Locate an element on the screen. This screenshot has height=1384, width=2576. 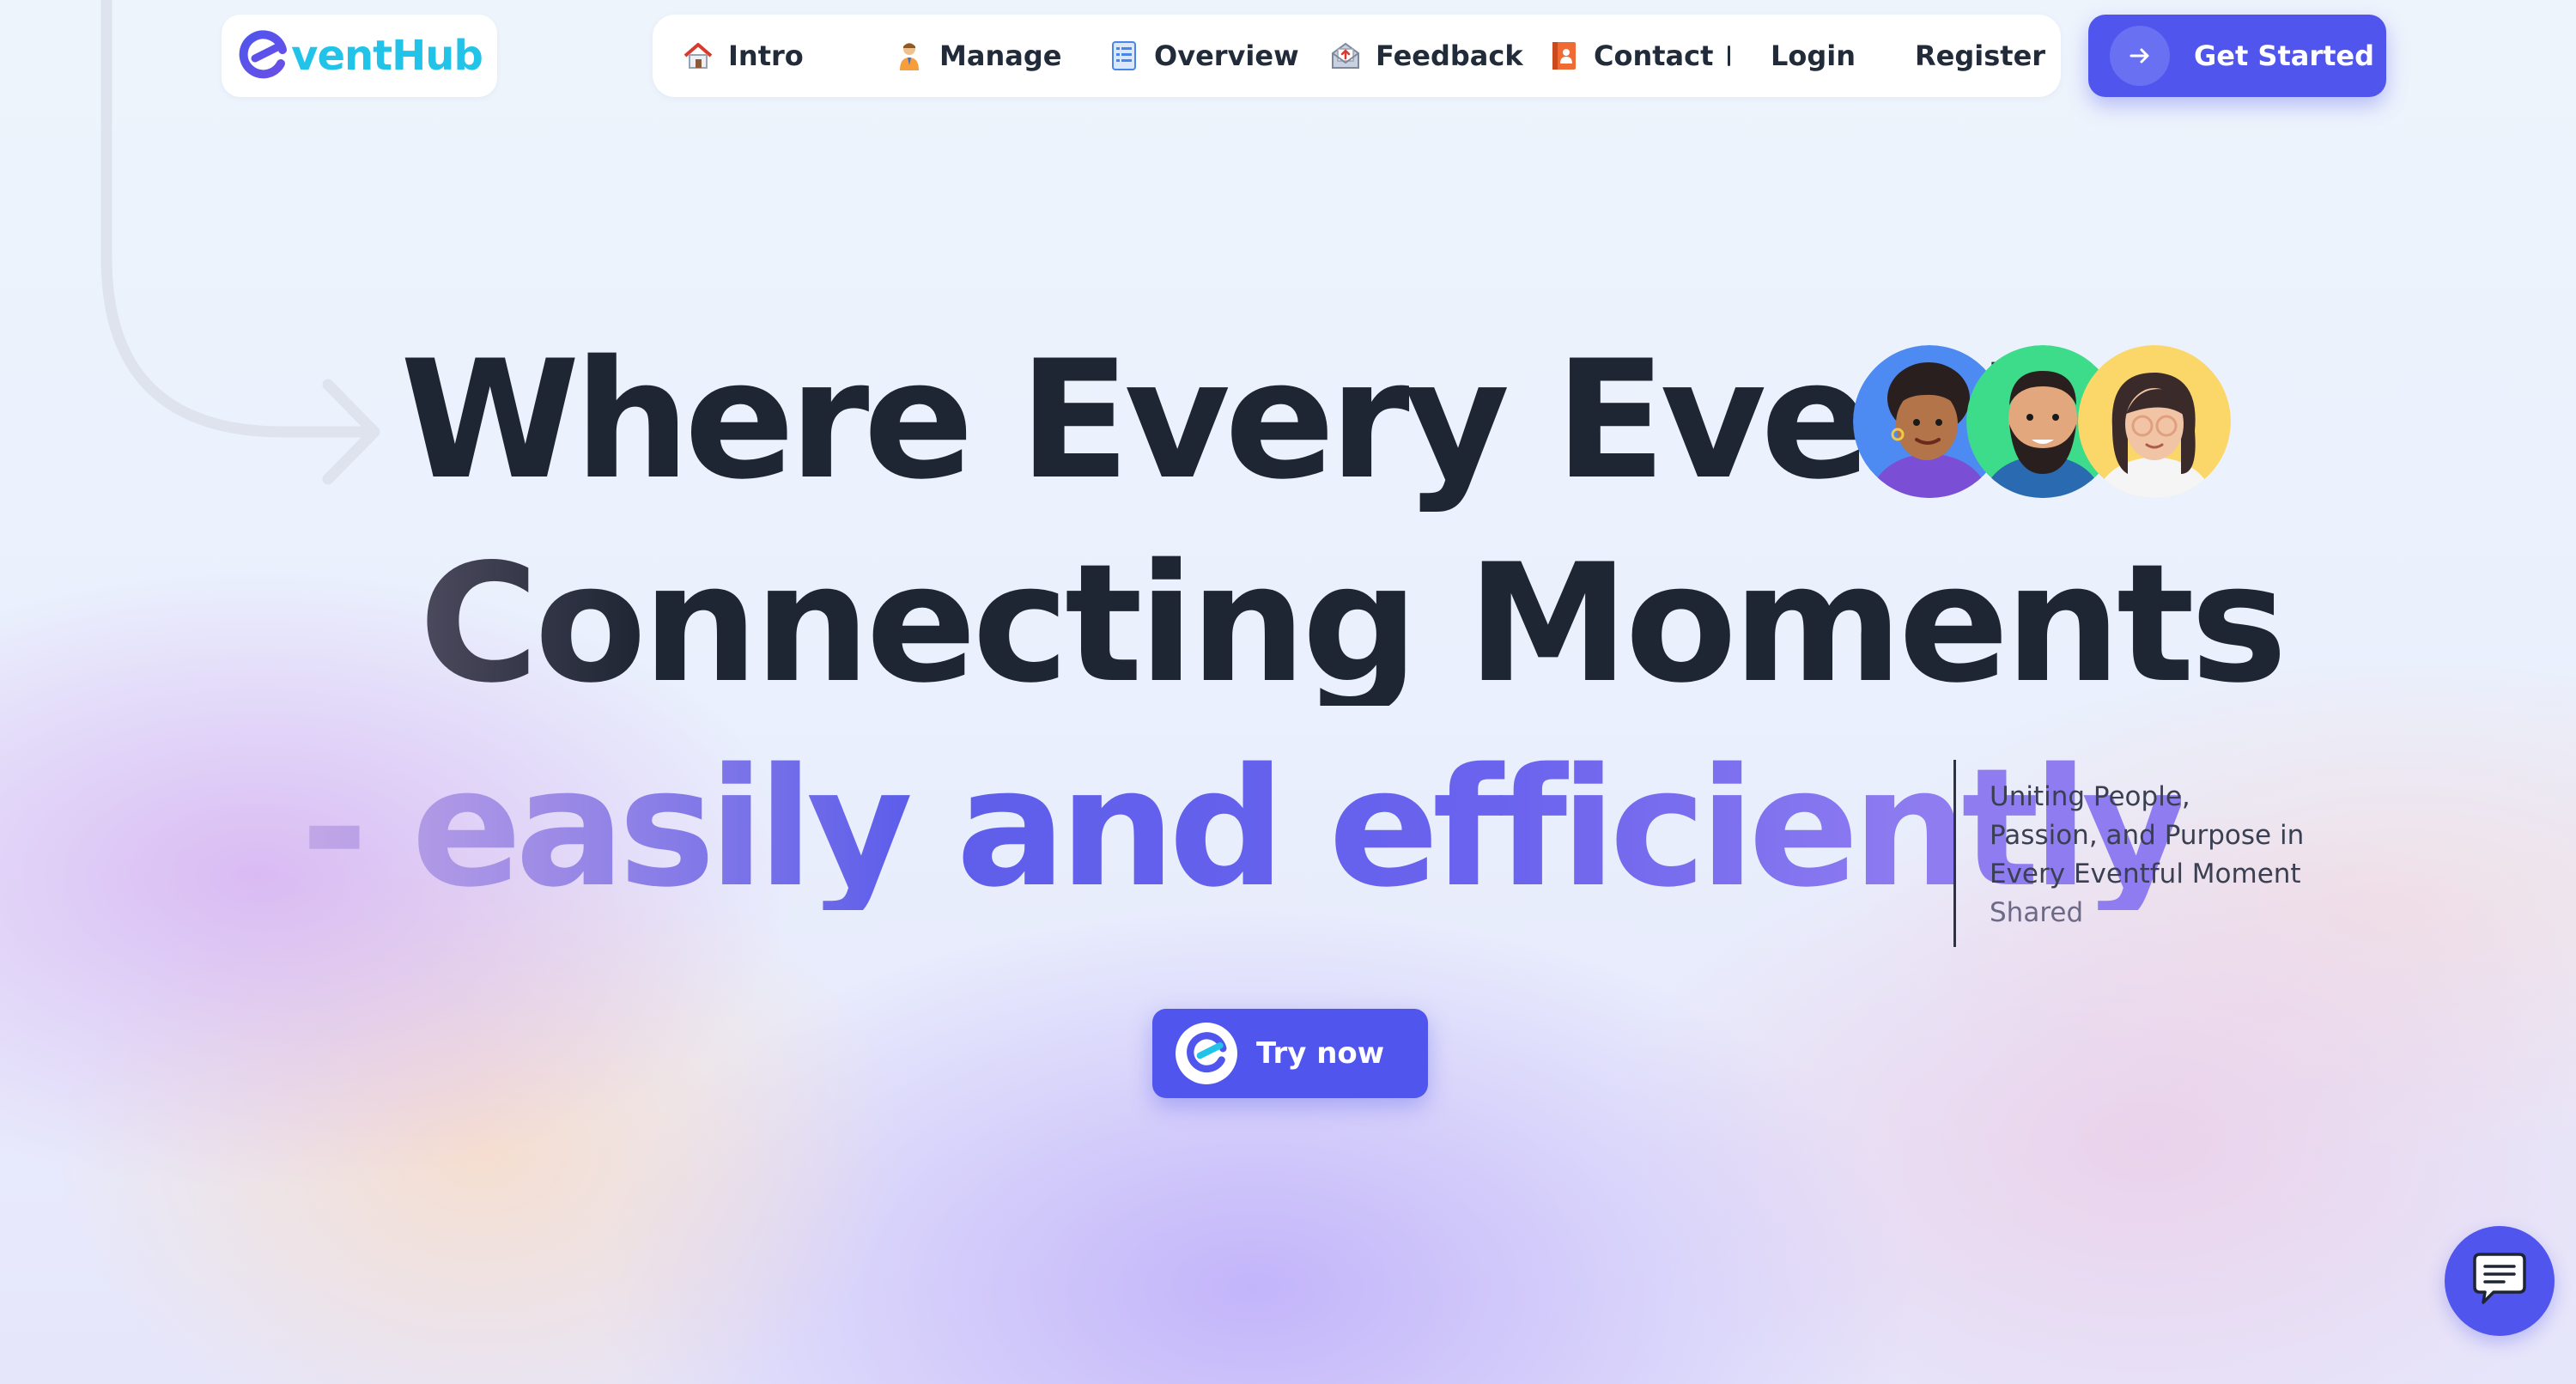
hero-heading-line1: Where Every Event is located at coordinates (1226, 420).